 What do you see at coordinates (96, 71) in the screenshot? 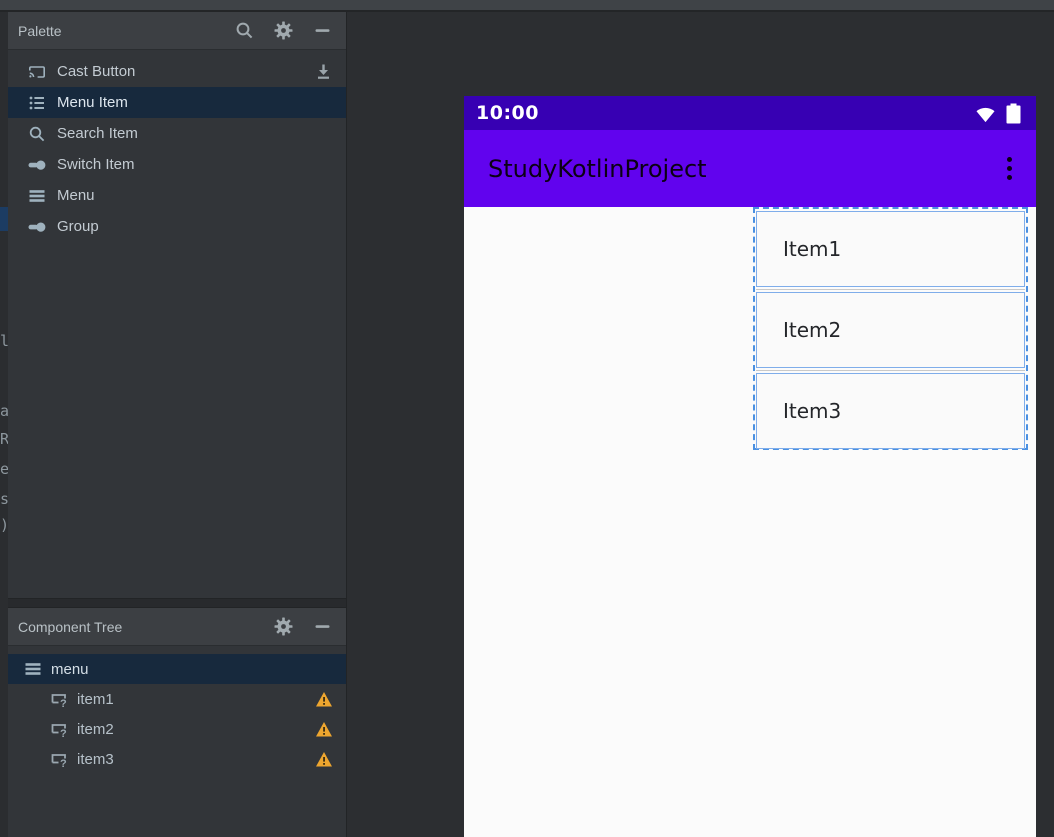
I see `palette-item-label: Cast Button` at bounding box center [96, 71].